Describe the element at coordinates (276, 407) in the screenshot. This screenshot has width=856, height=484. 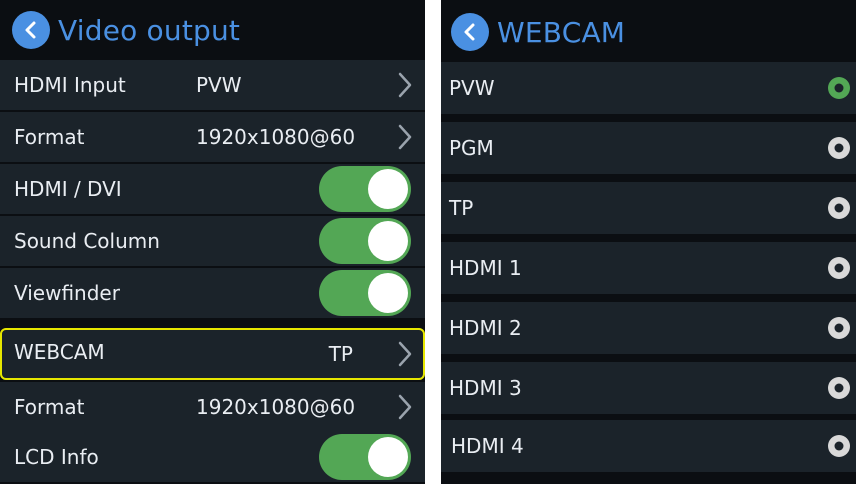
I see `format-value-2: 1920x1080@60` at that location.